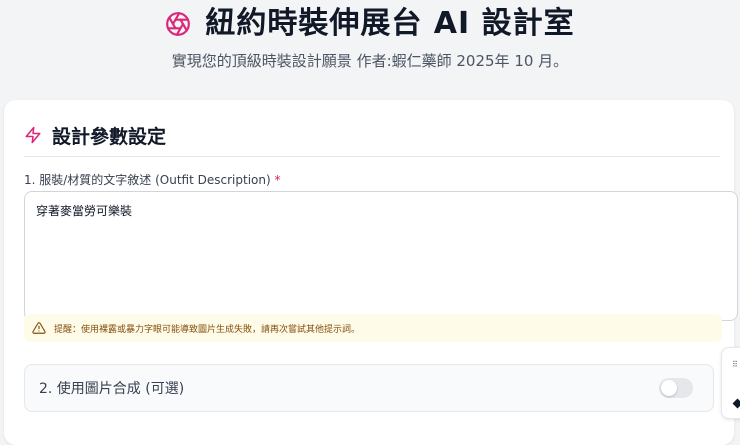  I want to click on image-compose-toggle, so click(676, 388).